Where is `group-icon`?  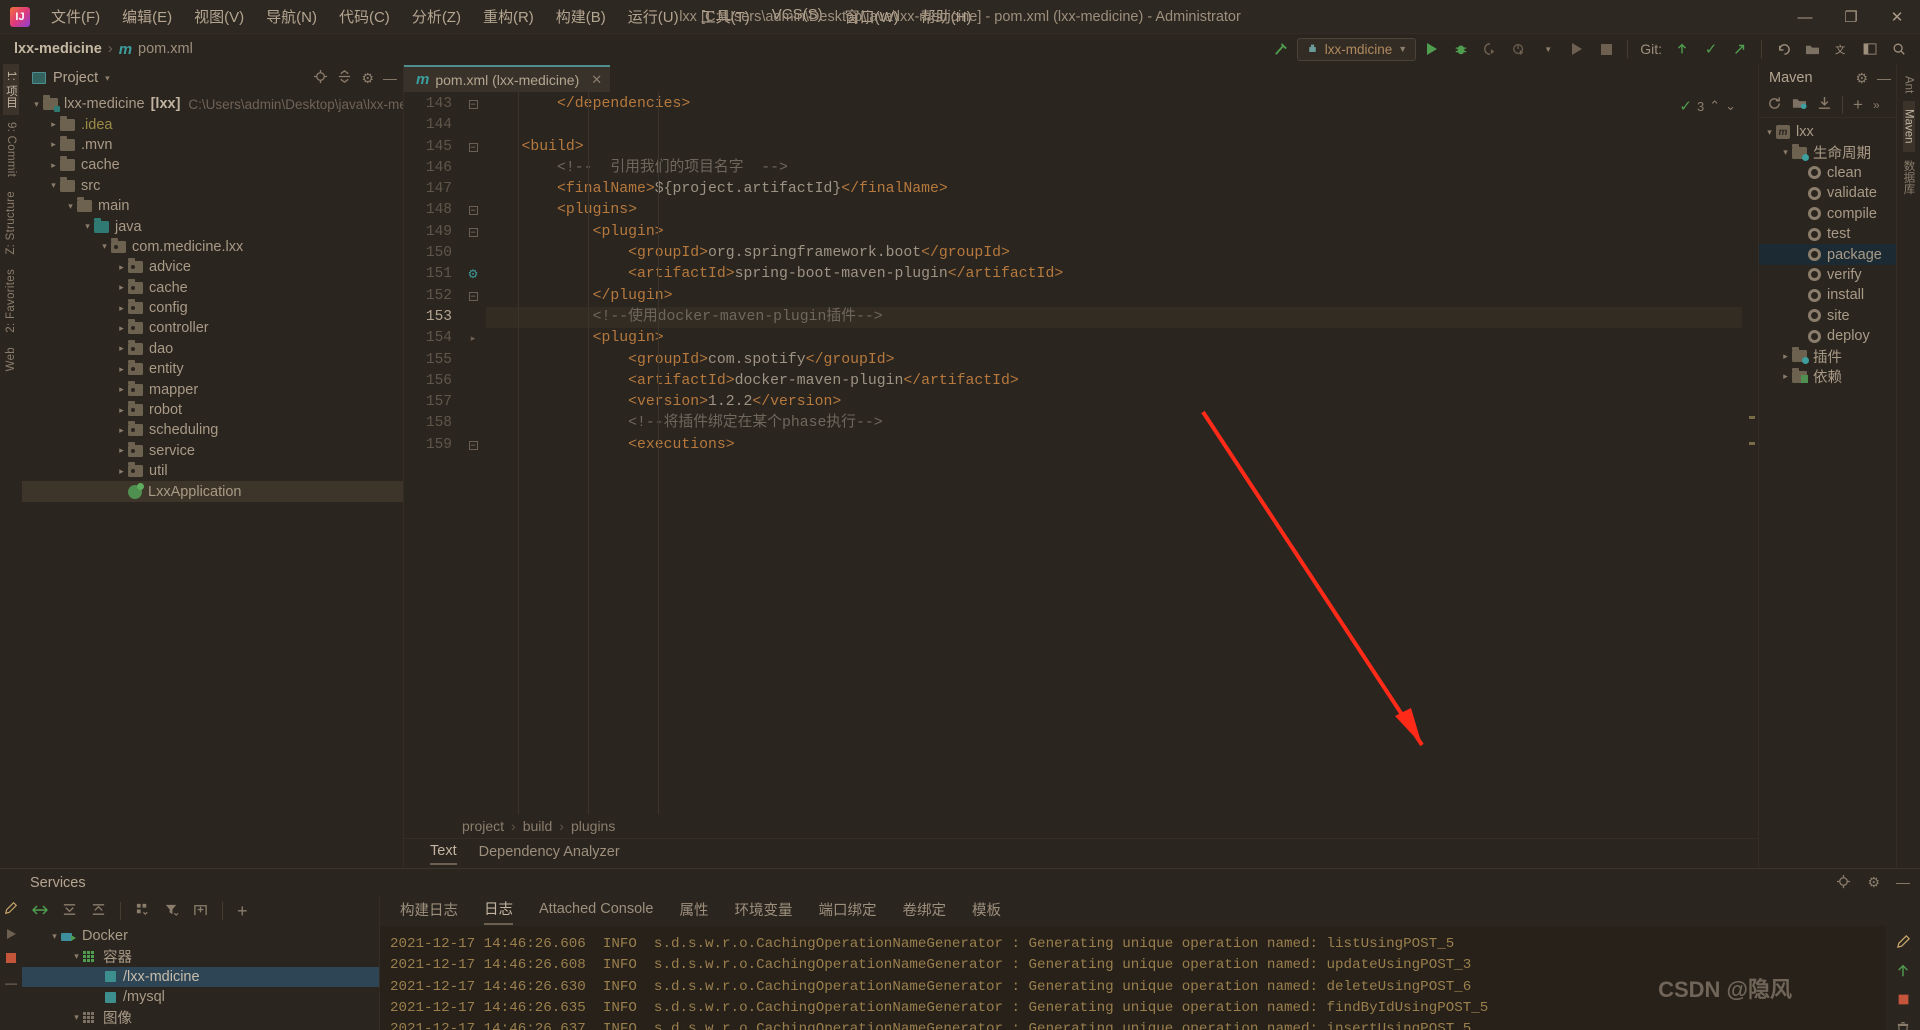
group-icon is located at coordinates (142, 911).